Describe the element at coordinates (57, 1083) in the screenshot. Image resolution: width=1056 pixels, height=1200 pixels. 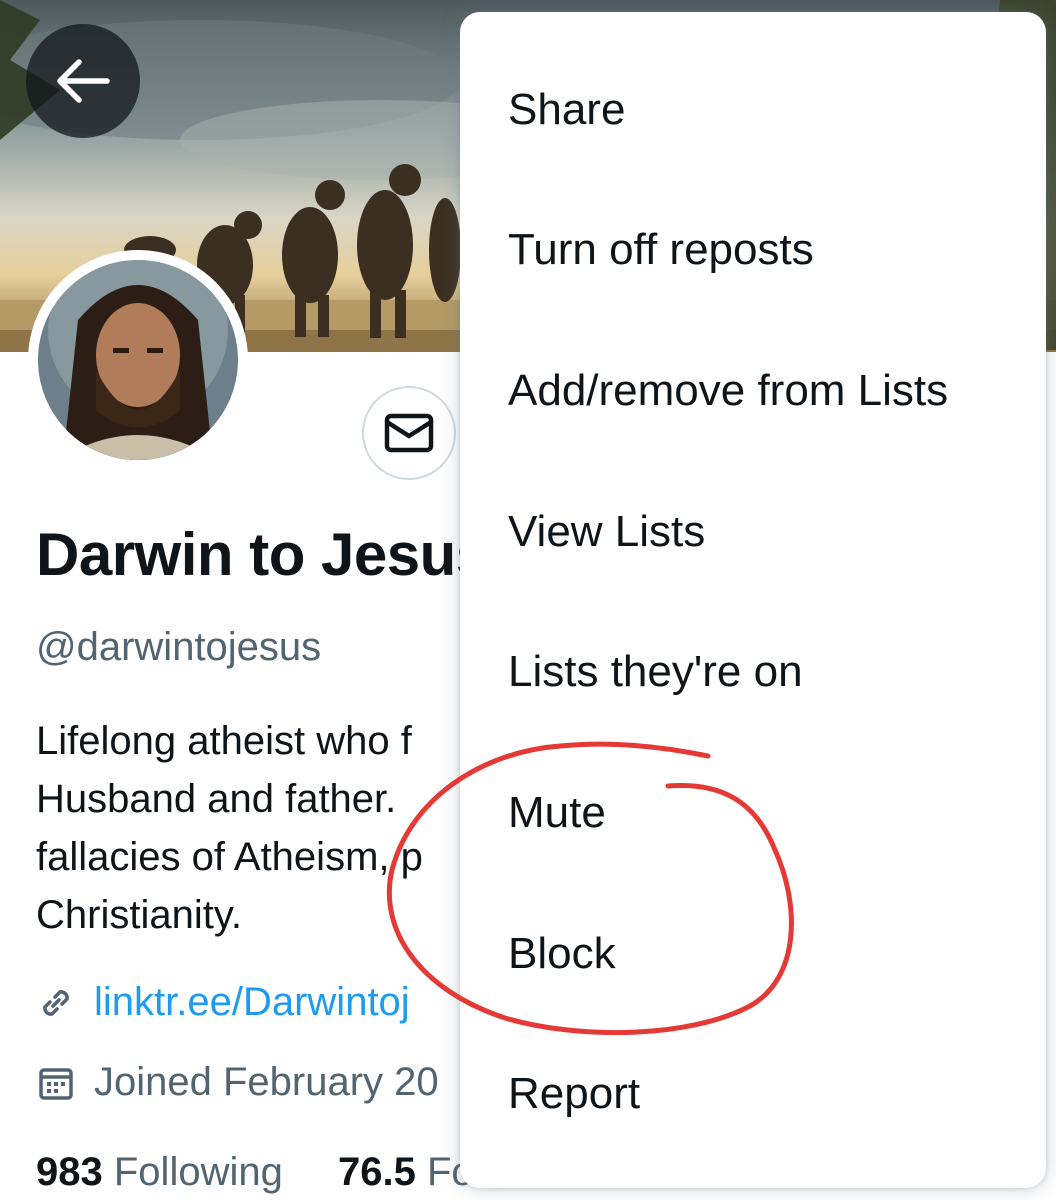
I see `calendar-icon` at that location.